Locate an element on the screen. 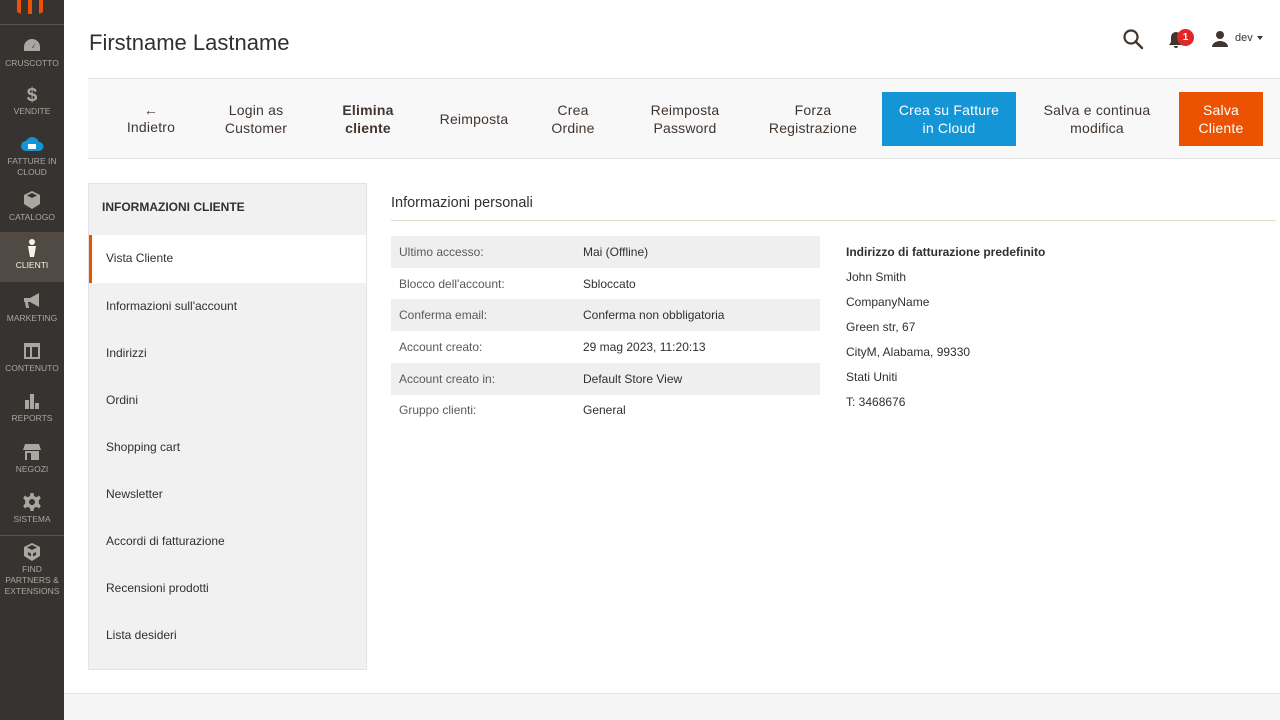 The image size is (1280, 720). login-as-customer-button: Login as Customer is located at coordinates (256, 119).